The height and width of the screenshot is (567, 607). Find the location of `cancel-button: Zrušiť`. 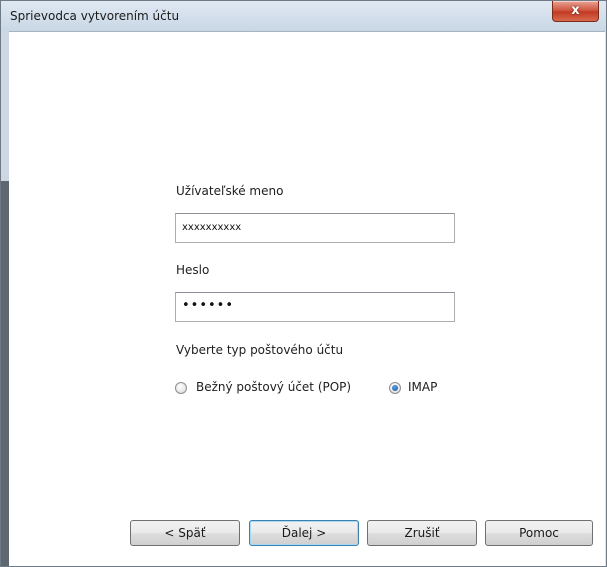

cancel-button: Zrušiť is located at coordinates (422, 533).